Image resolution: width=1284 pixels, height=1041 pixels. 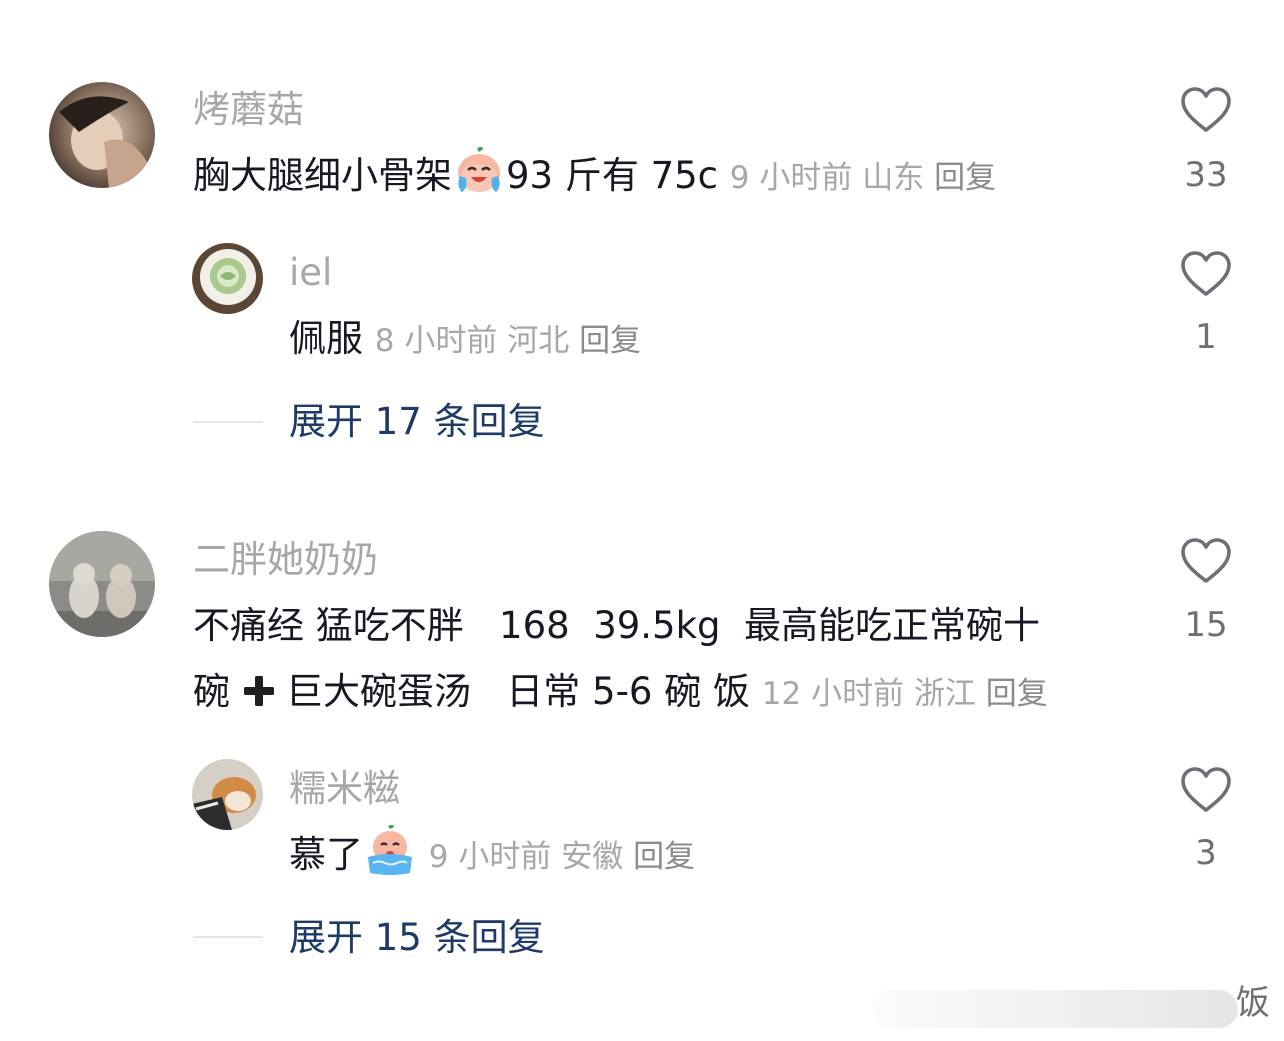 What do you see at coordinates (1055, 1009) in the screenshot?
I see `watermark-bar` at bounding box center [1055, 1009].